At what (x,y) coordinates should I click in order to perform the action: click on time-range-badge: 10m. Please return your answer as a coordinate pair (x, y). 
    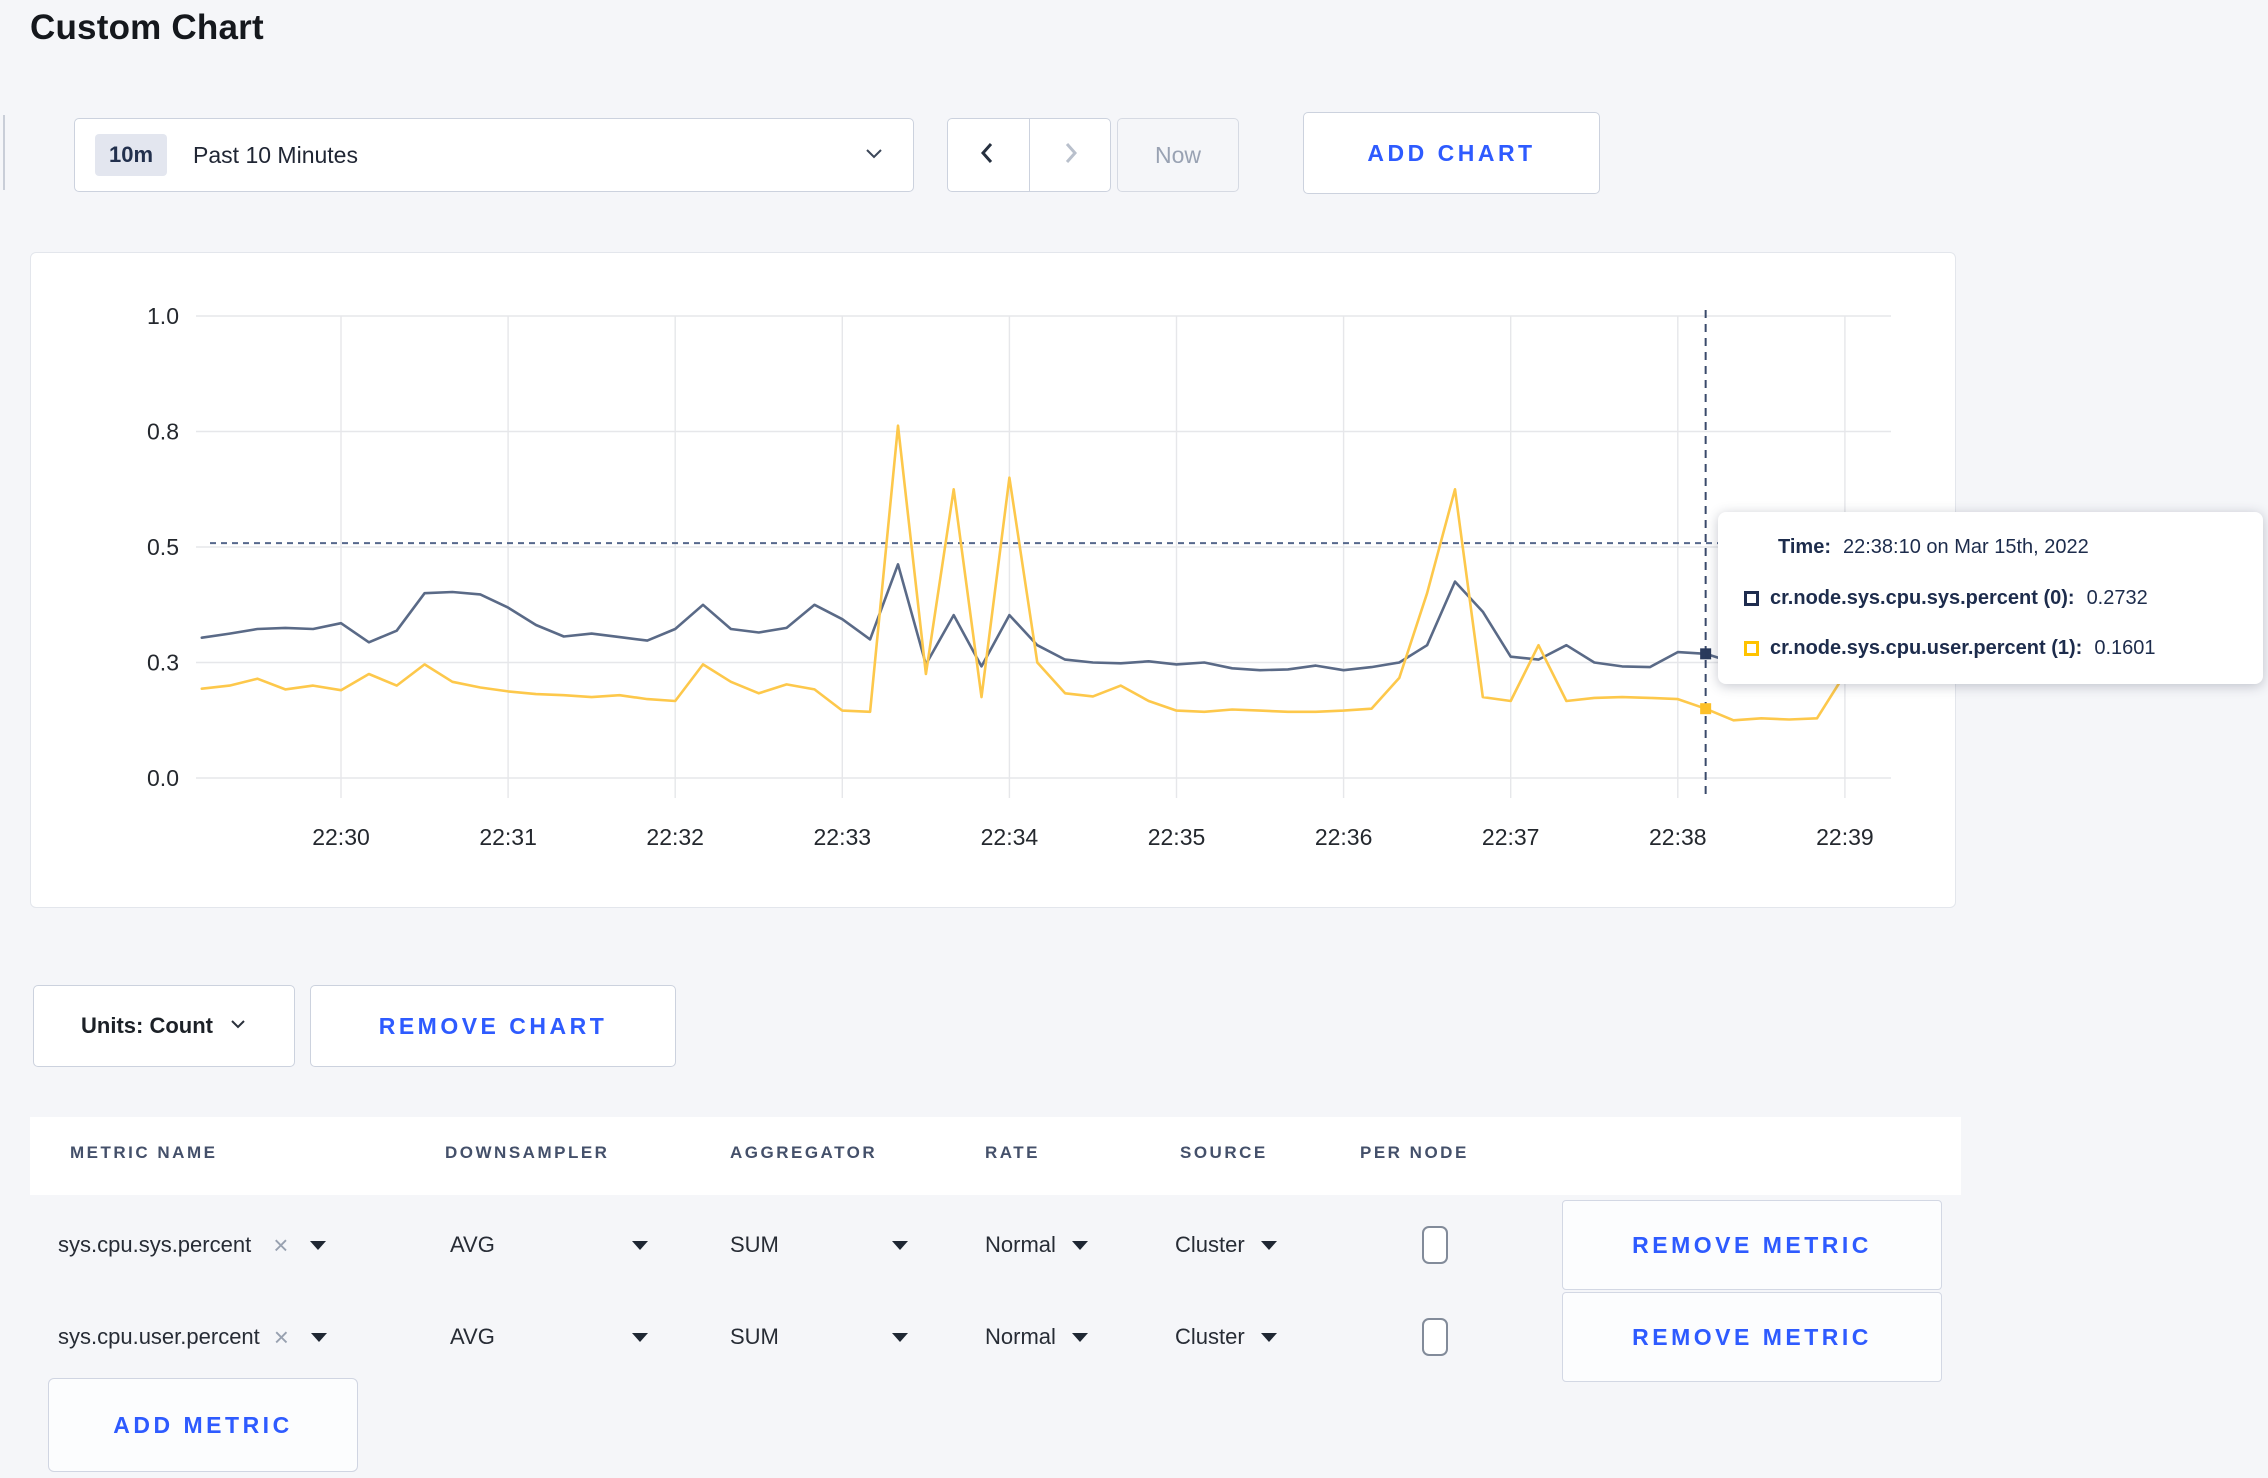
    Looking at the image, I should click on (131, 155).